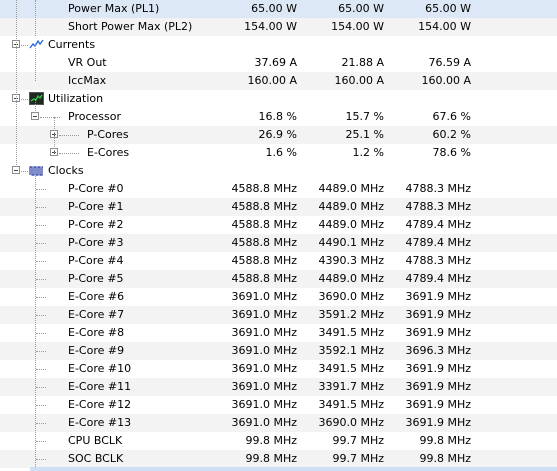 Image resolution: width=557 pixels, height=471 pixels. Describe the element at coordinates (96, 332) in the screenshot. I see `sensor-label: E-Core #8` at that location.